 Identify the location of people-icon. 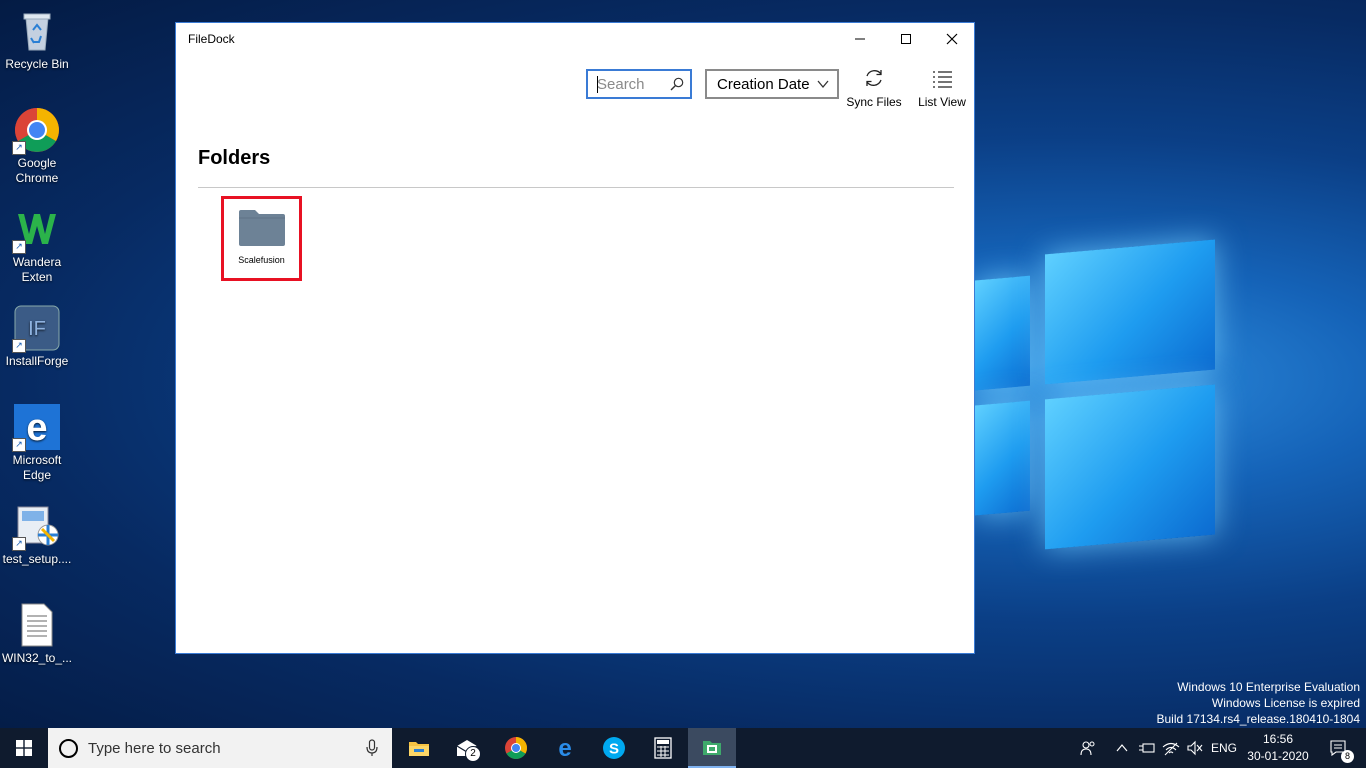
(1087, 748).